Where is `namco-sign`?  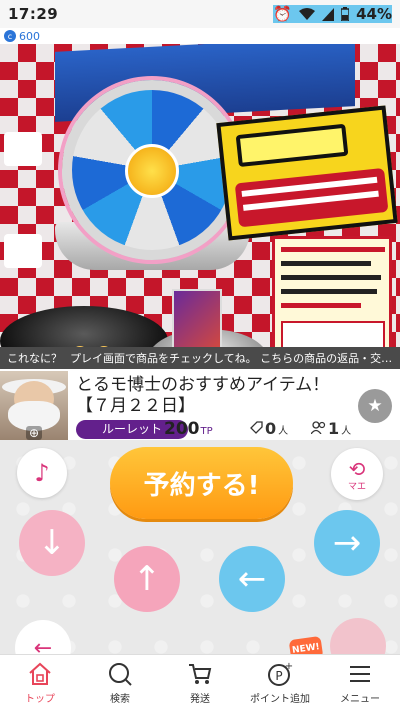 namco-sign is located at coordinates (23, 149).